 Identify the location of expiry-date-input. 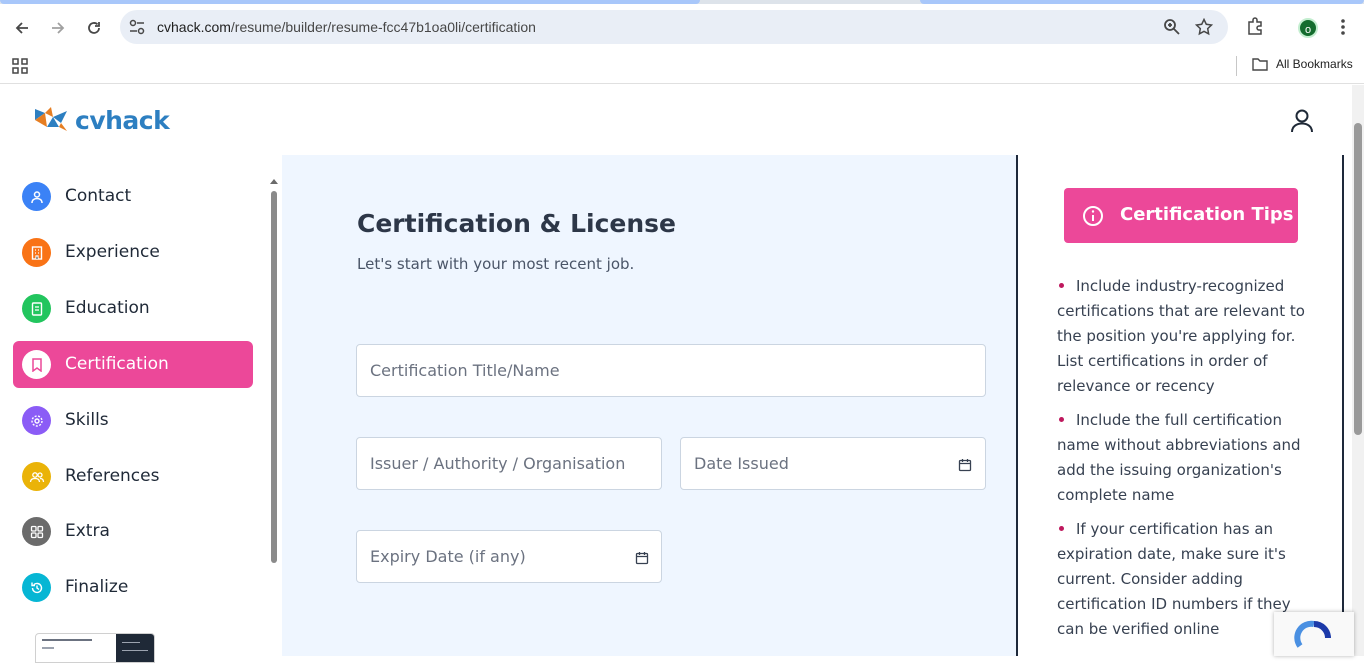
(509, 556).